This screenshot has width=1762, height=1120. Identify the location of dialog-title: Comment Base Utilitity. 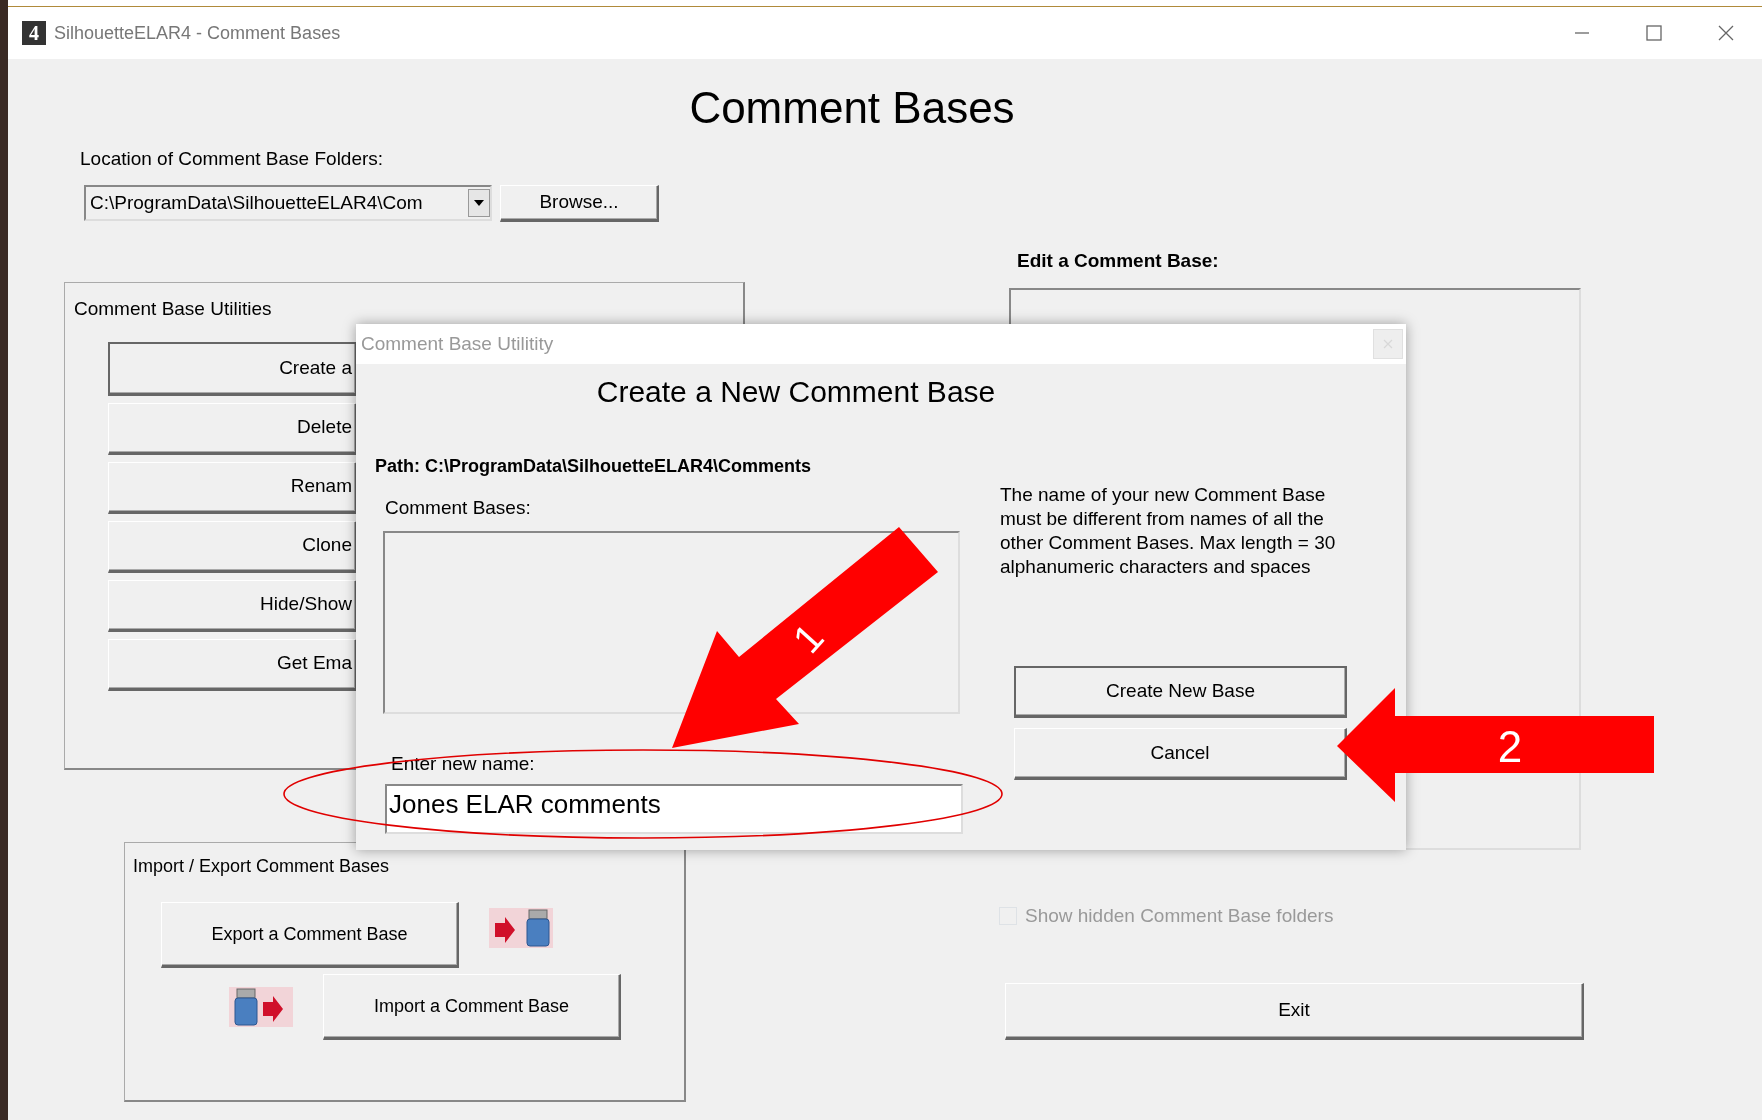
(457, 343).